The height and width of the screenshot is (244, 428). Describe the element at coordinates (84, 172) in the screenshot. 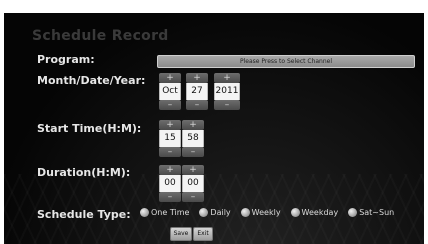

I see `duration-label: Duration(H:M):` at that location.